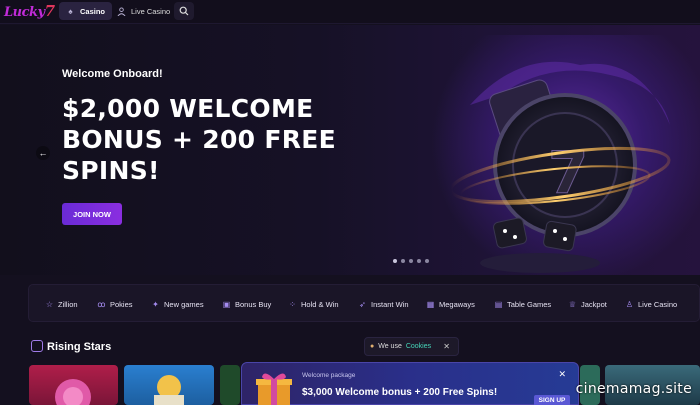 This screenshot has width=700, height=405. I want to click on carousel-prev-button: ←, so click(43, 153).